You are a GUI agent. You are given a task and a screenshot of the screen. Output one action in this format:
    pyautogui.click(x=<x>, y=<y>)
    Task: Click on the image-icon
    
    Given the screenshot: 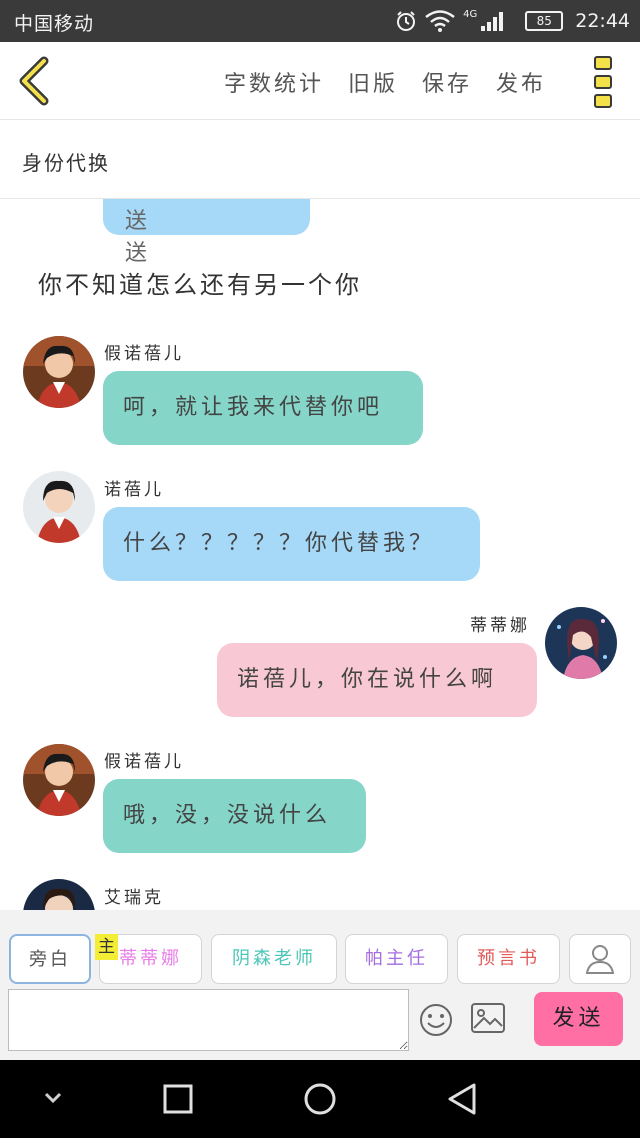 What is the action you would take?
    pyautogui.click(x=488, y=1018)
    